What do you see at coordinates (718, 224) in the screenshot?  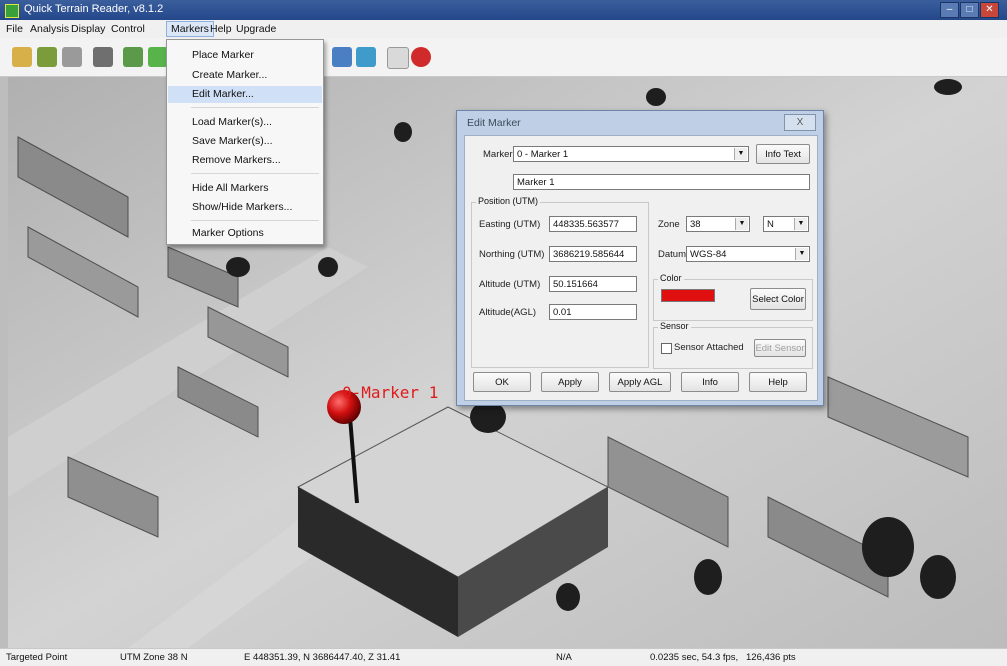 I see `zone-select: 38 ▼` at bounding box center [718, 224].